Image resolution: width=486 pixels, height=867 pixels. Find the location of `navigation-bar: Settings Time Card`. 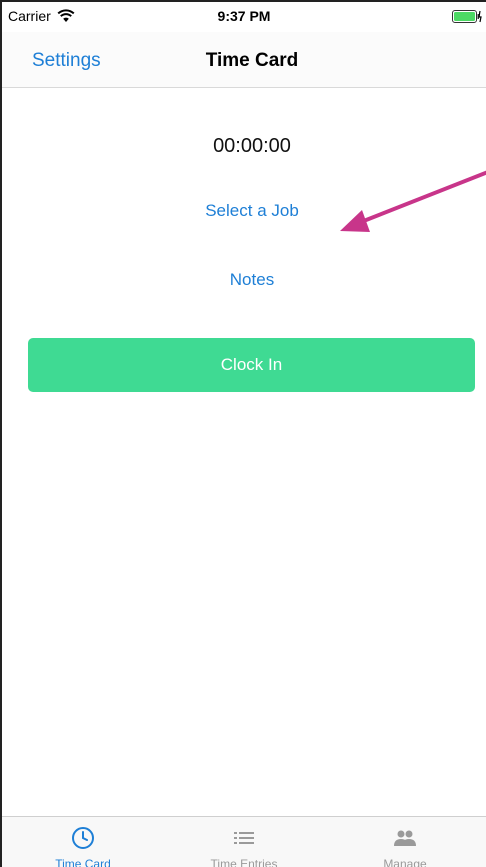

navigation-bar: Settings Time Card is located at coordinates (244, 60).